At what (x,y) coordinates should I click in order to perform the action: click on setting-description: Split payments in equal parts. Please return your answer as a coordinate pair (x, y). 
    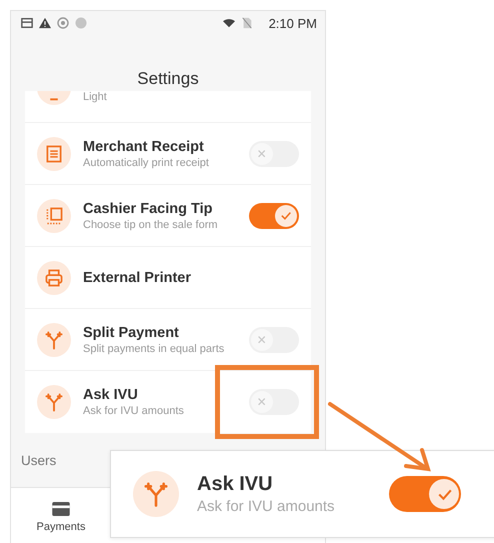
    Looking at the image, I should click on (154, 348).